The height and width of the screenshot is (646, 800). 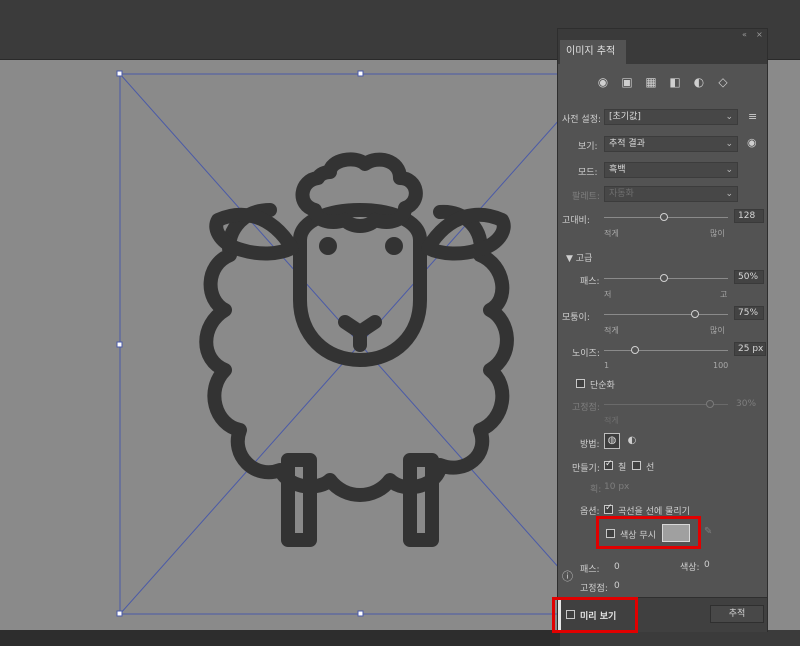 I want to click on info-colors-value: 0, so click(x=707, y=565).